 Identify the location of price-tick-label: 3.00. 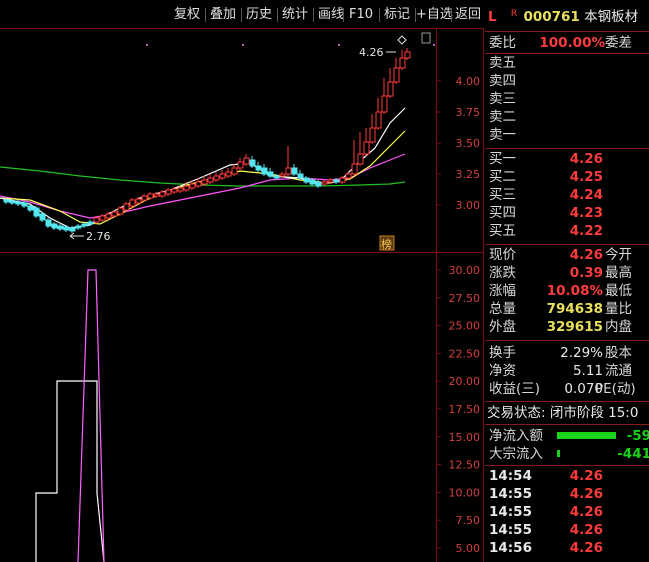
(468, 205).